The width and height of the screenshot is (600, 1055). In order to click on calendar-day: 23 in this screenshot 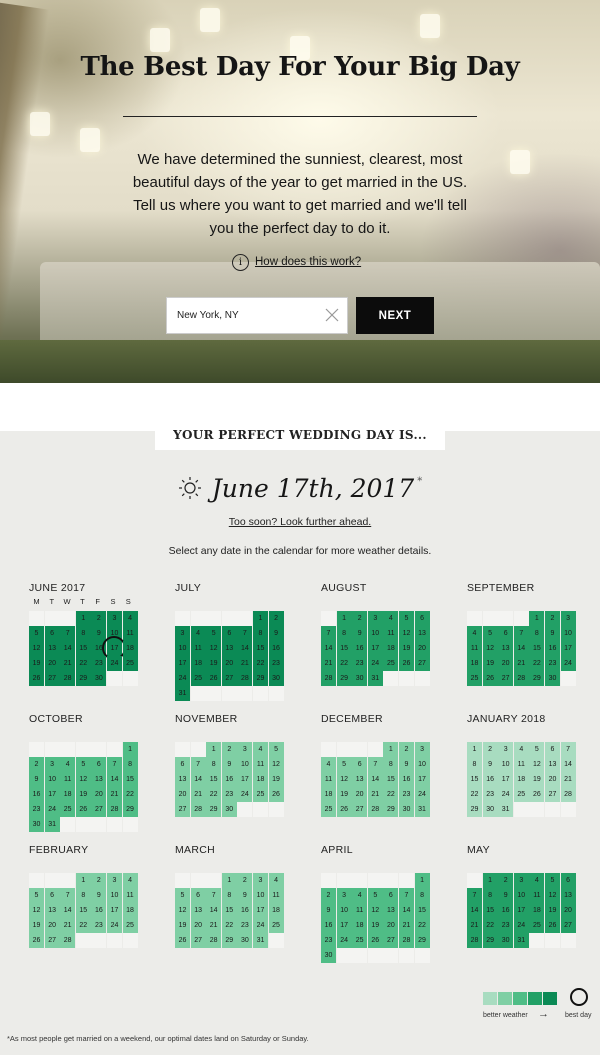, I will do `click(490, 794)`.